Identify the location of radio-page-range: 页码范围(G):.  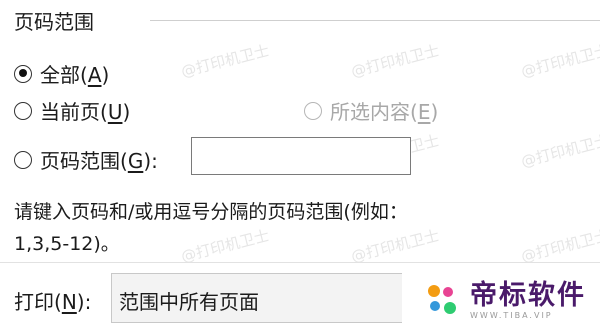
(86, 159).